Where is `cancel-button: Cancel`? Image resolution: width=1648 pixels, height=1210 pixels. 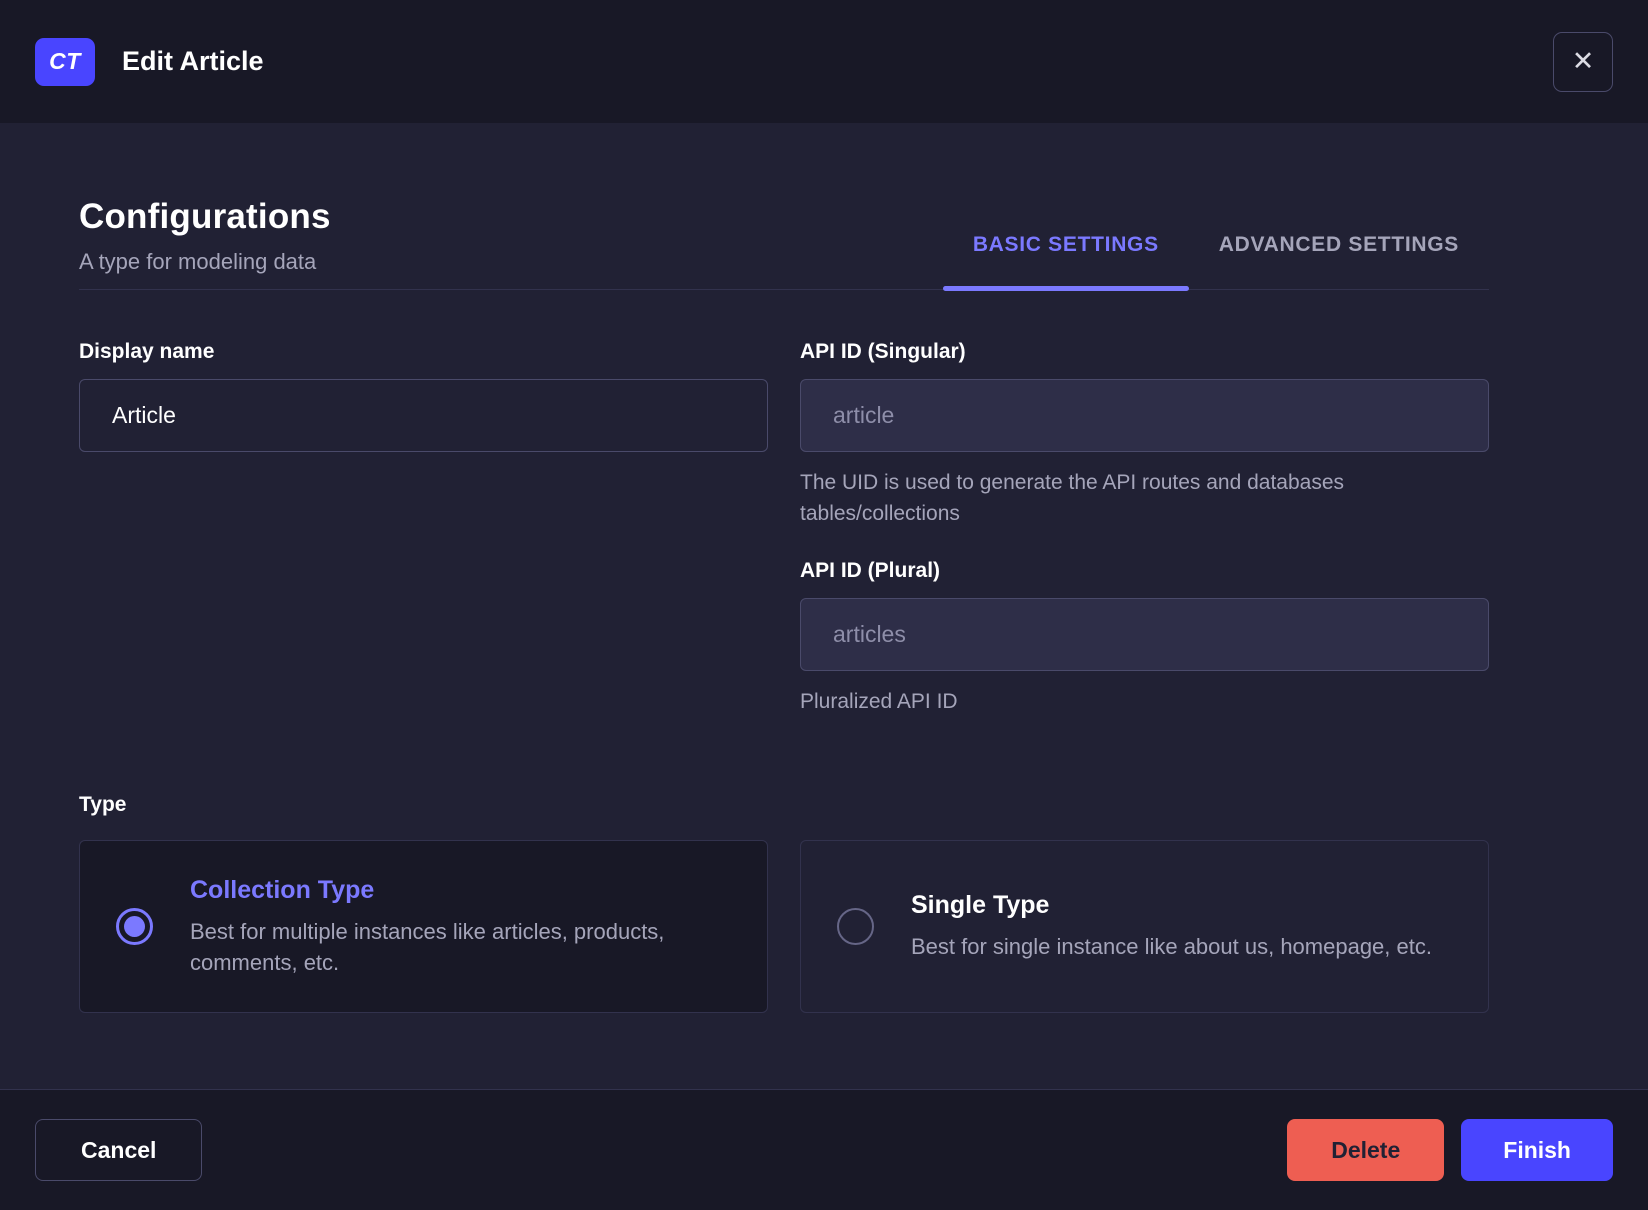
cancel-button: Cancel is located at coordinates (119, 1150).